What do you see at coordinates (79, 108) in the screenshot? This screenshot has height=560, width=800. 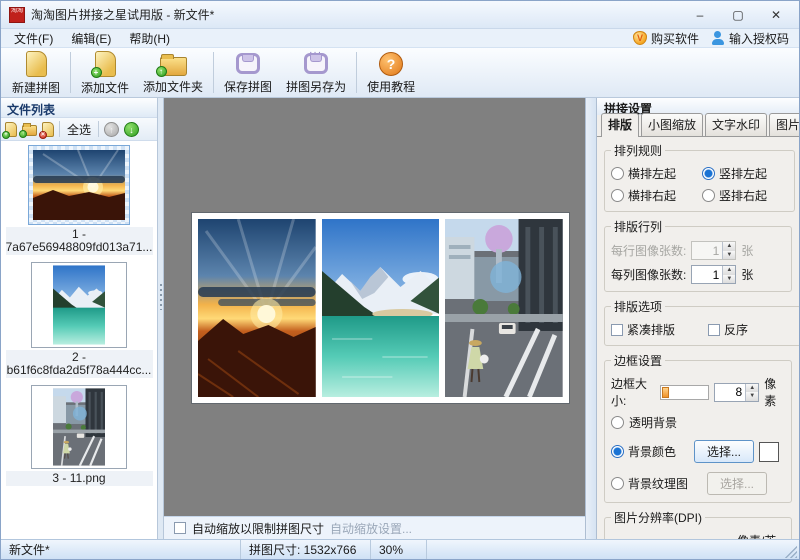 I see `file-list-title: 文件列表` at bounding box center [79, 108].